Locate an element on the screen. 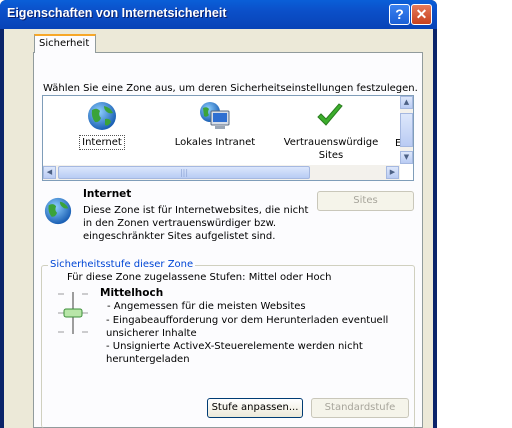  zone-label: Internet is located at coordinates (102, 142).